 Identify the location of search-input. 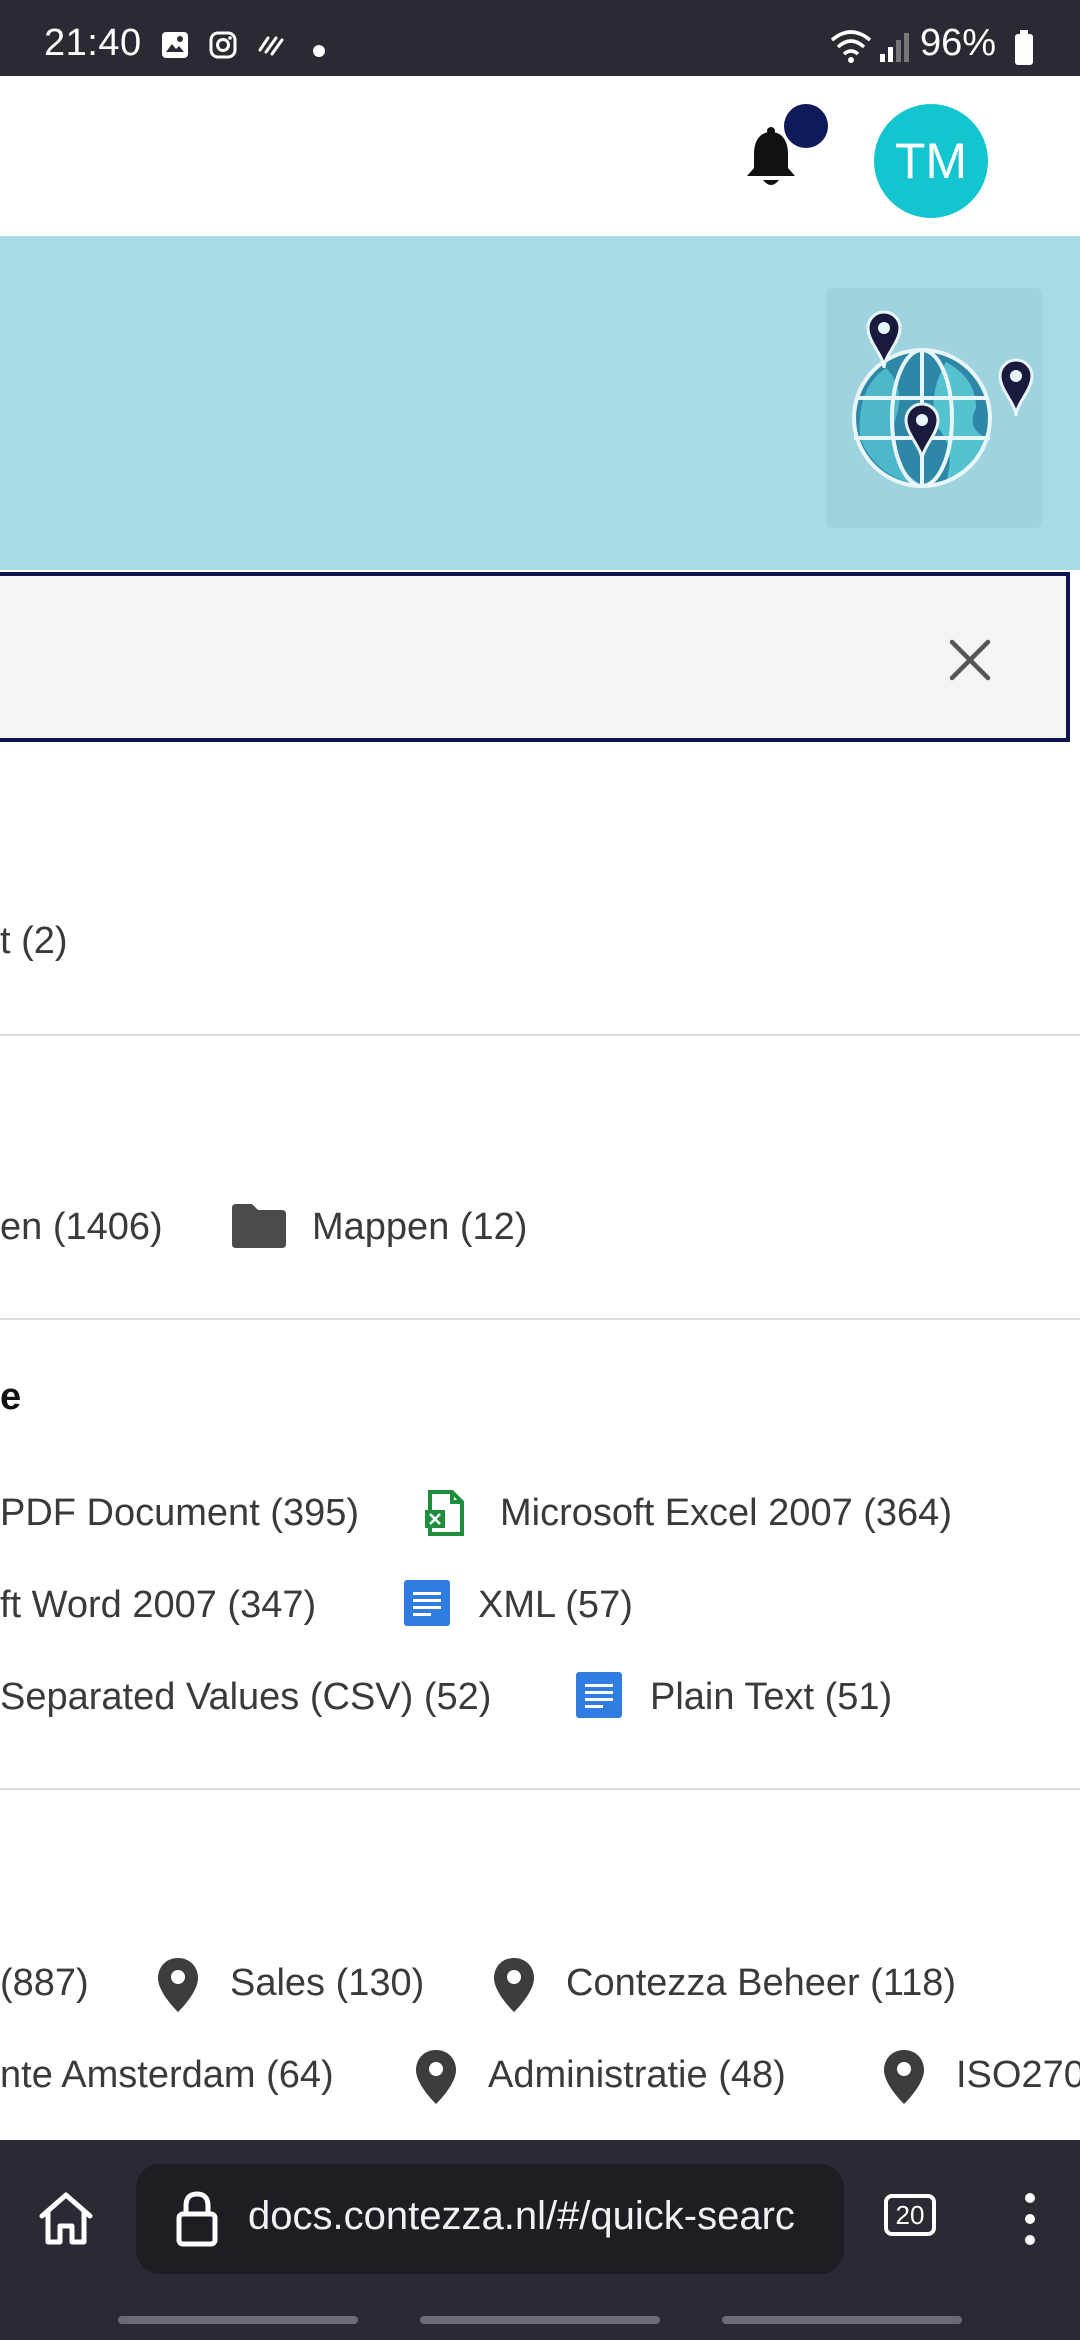
(440, 657).